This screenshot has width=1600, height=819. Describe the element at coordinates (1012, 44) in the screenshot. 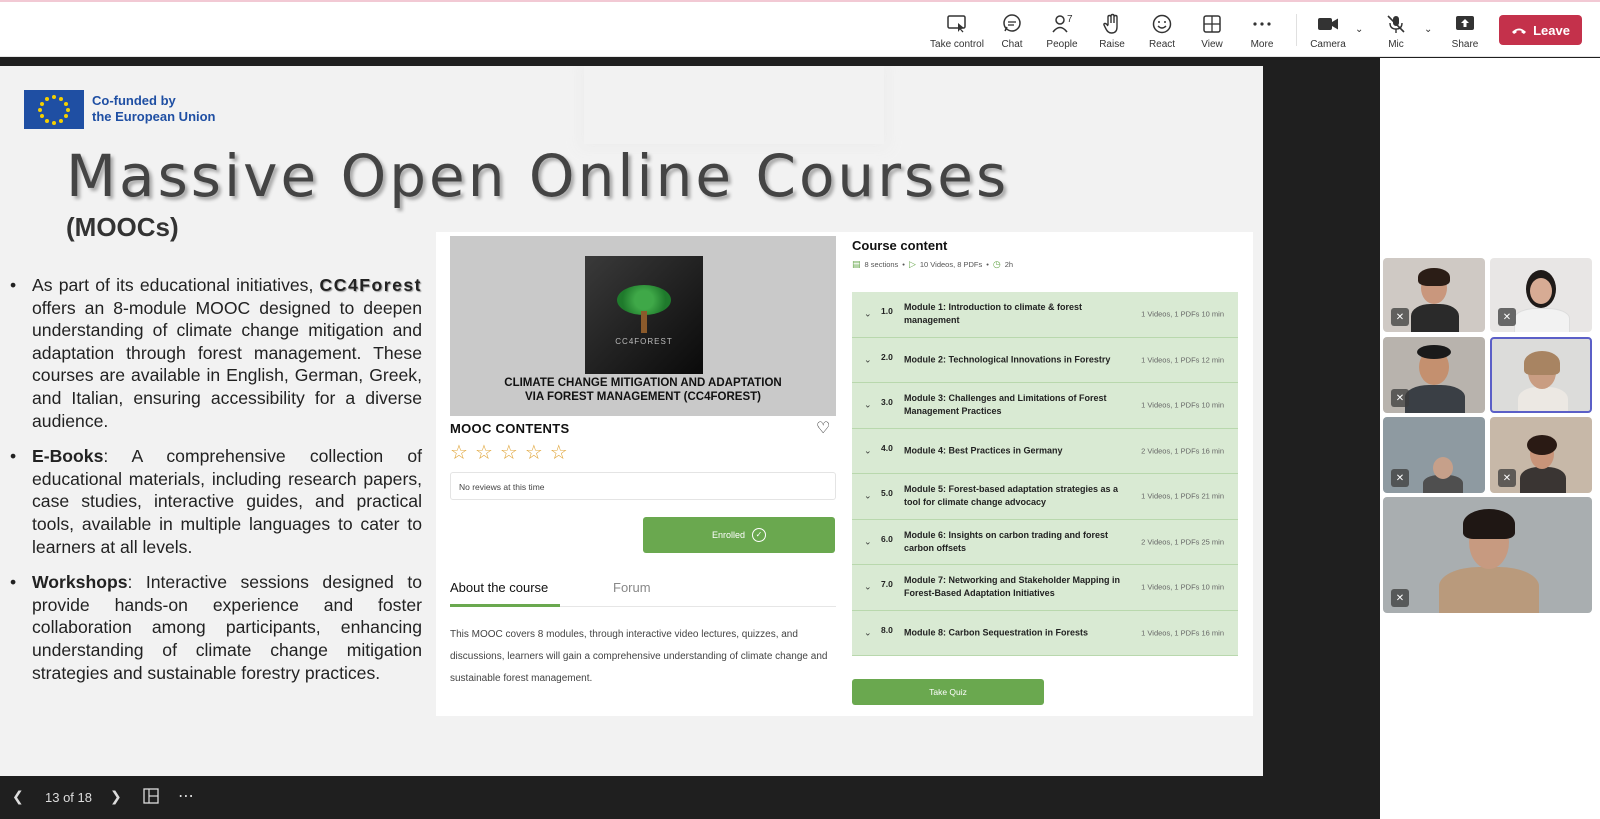

I see `chat-label: Chat` at that location.